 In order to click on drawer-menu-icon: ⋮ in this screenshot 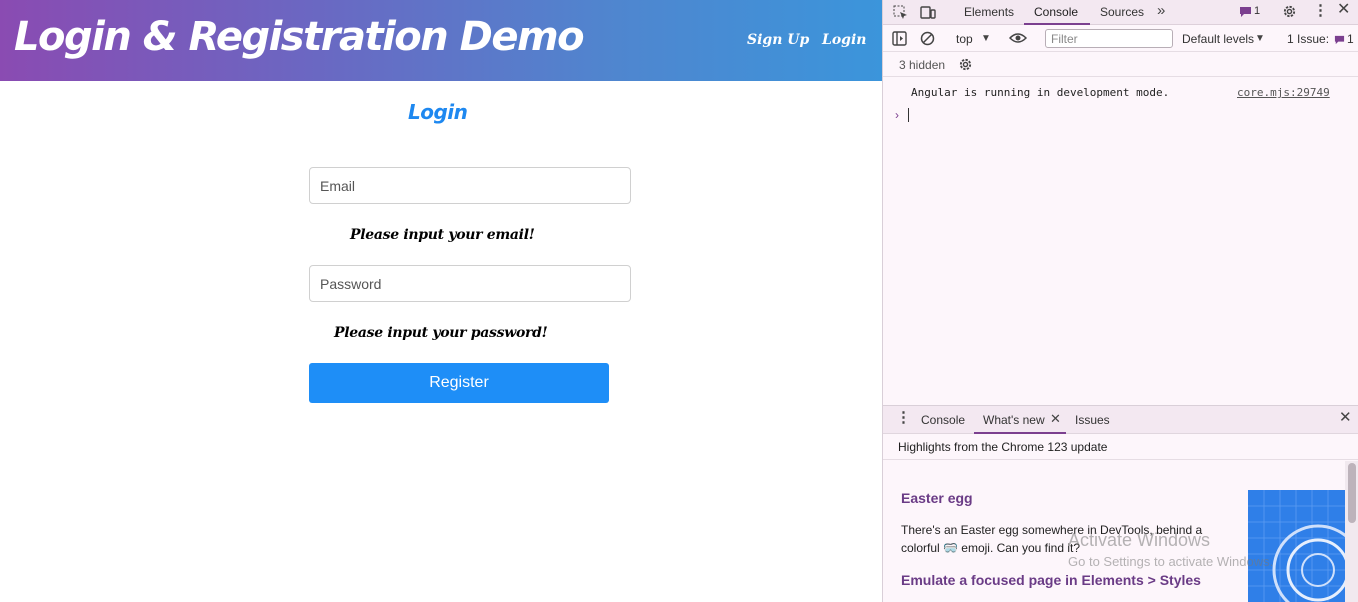, I will do `click(903, 417)`.